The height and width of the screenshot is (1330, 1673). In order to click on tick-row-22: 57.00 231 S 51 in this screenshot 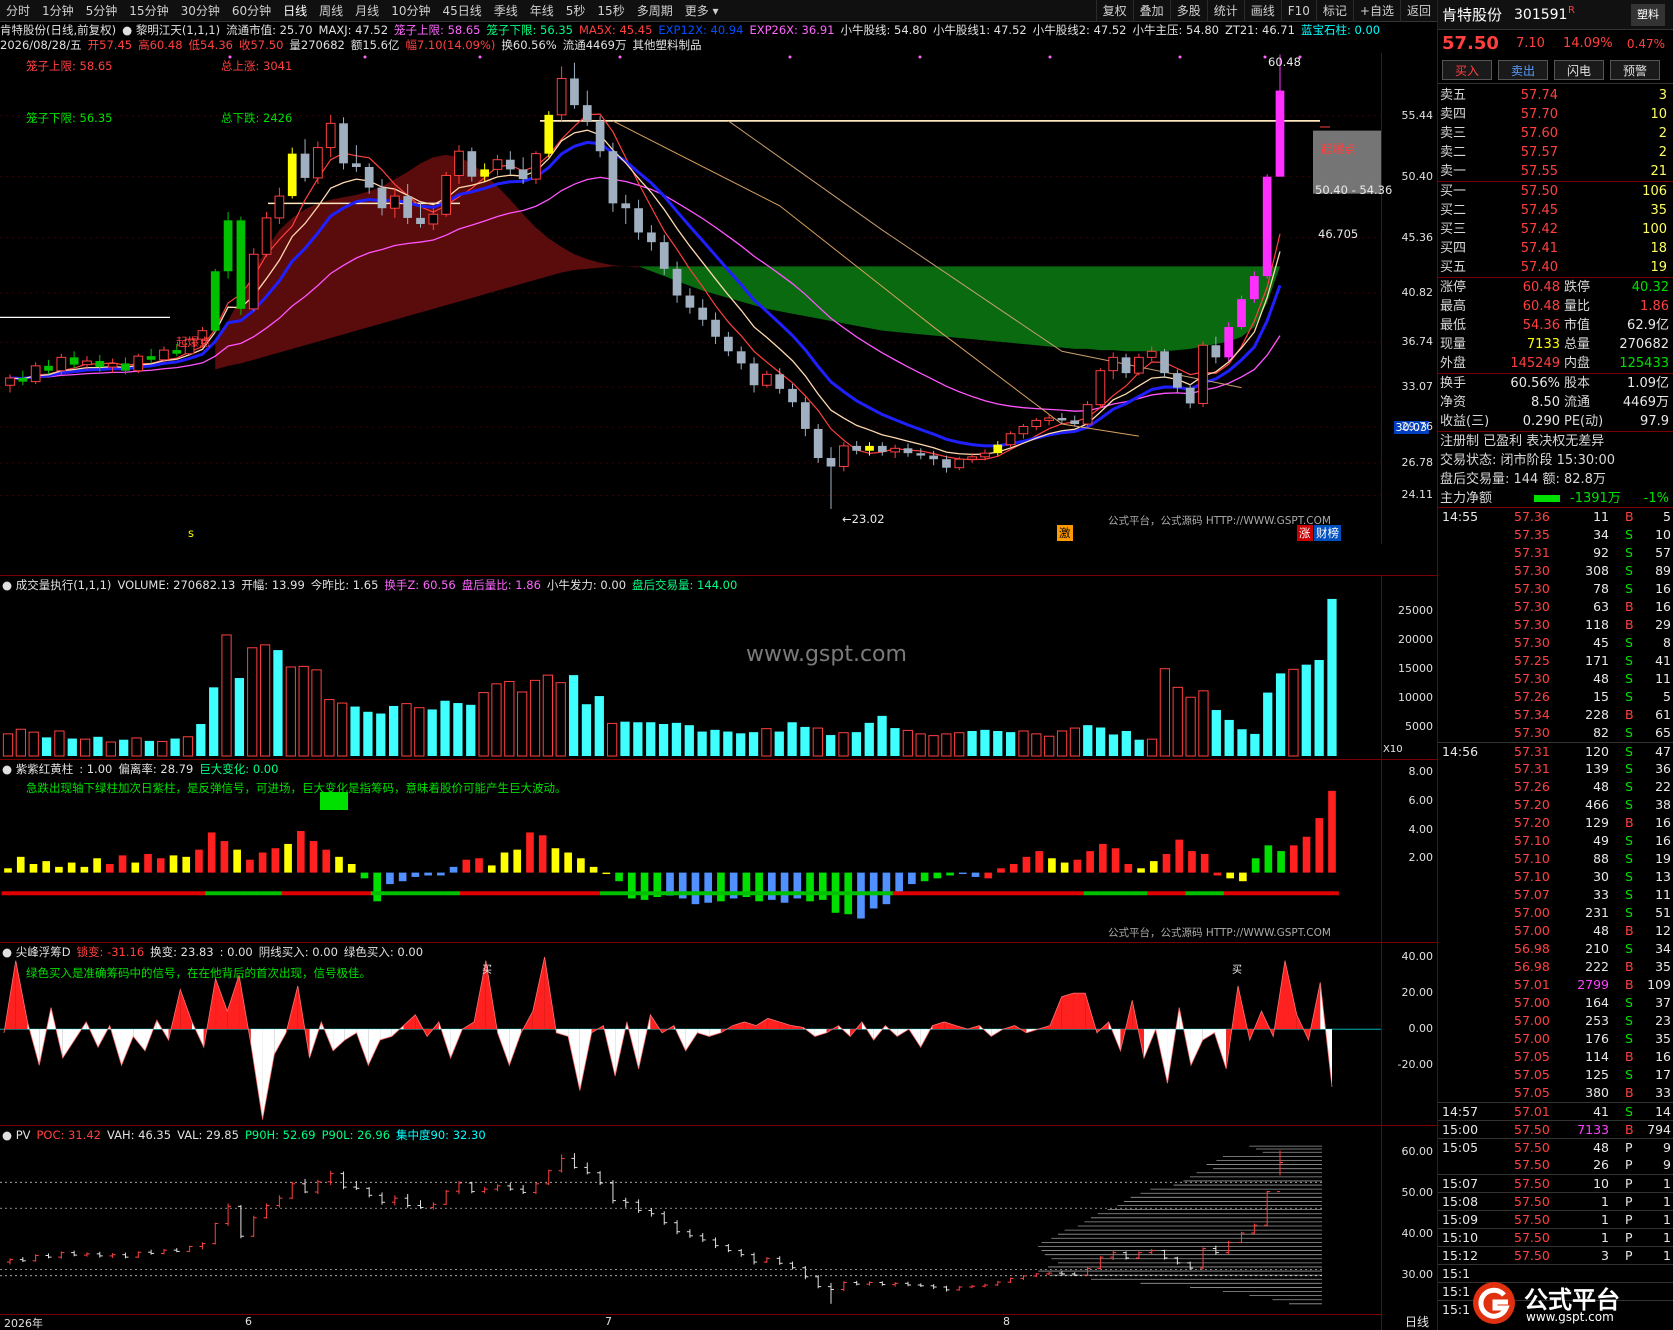, I will do `click(1555, 913)`.